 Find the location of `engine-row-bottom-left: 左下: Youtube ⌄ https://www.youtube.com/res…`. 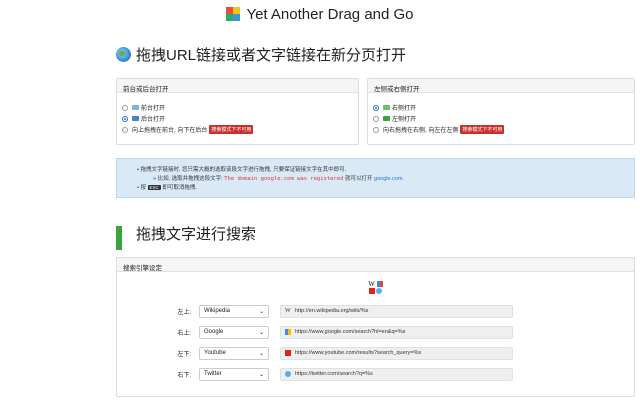

engine-row-bottom-left: 左下: Youtube ⌄ https://www.youtube.com/res… is located at coordinates (376, 353).